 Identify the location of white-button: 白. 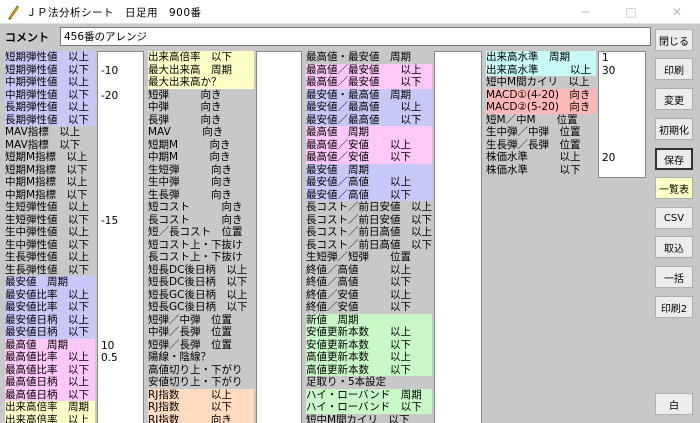
(674, 404).